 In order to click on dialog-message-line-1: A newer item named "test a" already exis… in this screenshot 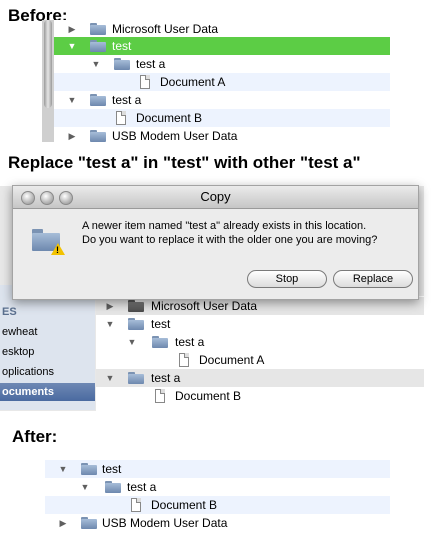, I will do `click(224, 226)`.